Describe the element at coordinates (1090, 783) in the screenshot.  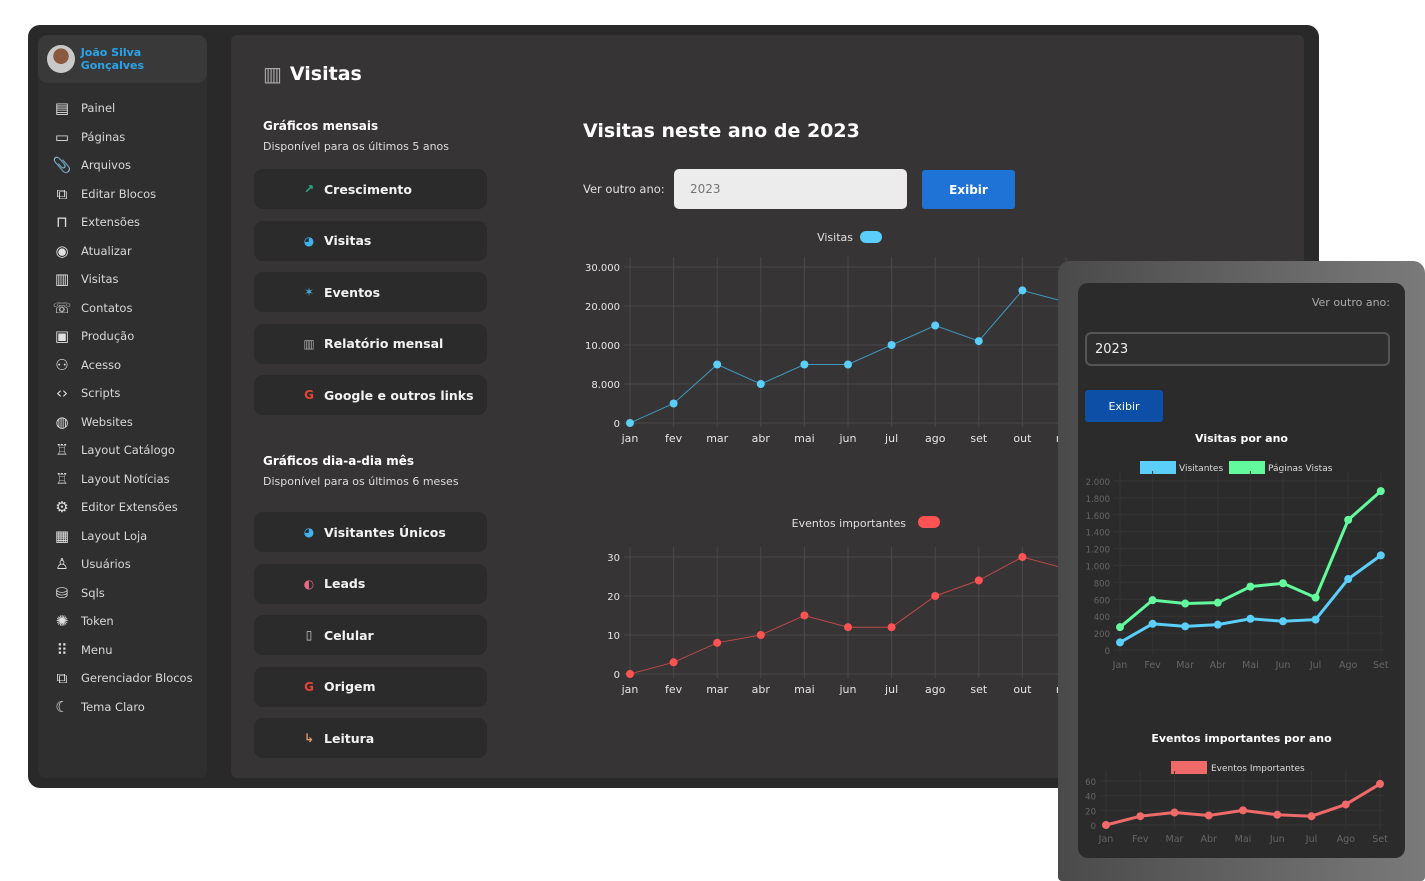
I see `y-tick-label: 60` at that location.